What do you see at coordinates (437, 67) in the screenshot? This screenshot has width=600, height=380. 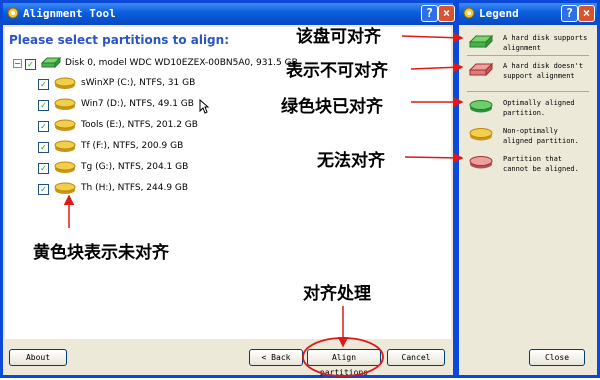 I see `arrow-disk-cannot-align` at bounding box center [437, 67].